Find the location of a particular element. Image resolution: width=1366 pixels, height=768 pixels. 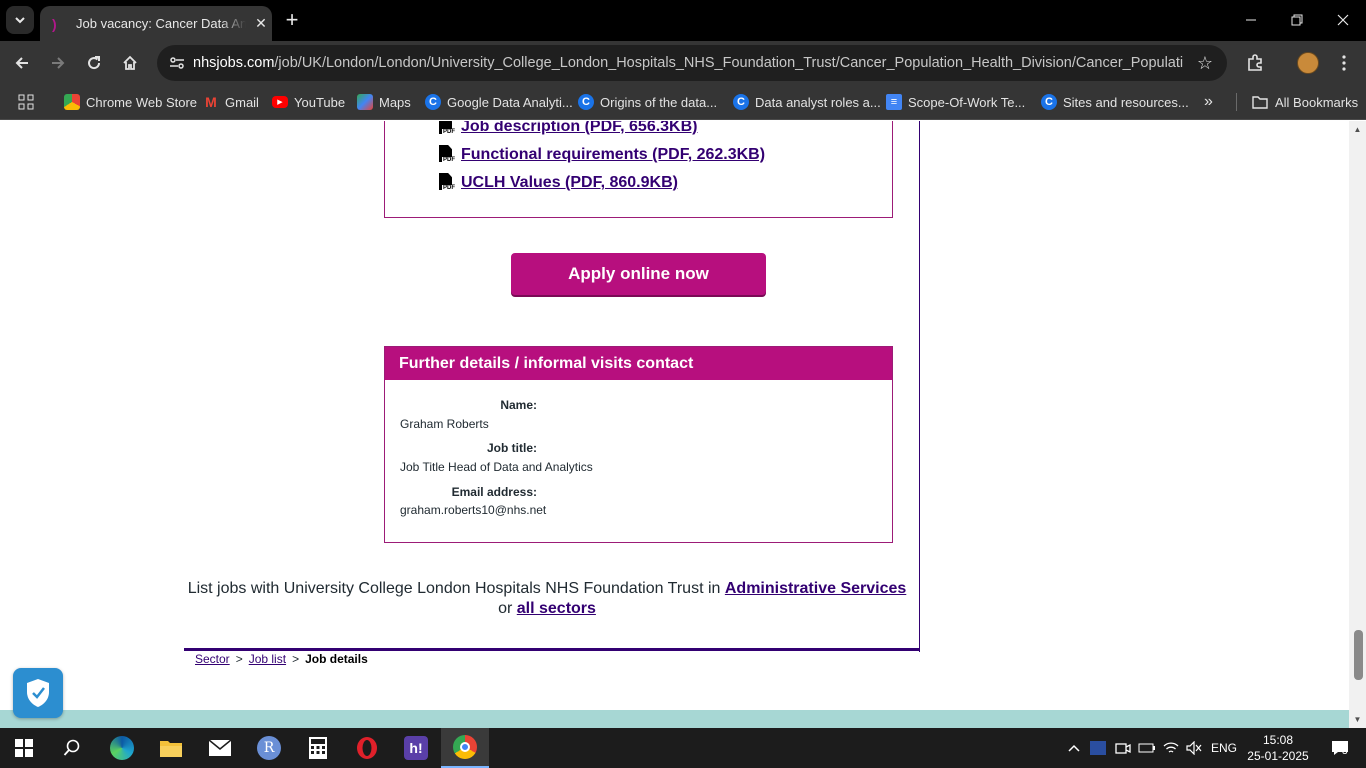

all-sectors-link: all sectors is located at coordinates (556, 608).